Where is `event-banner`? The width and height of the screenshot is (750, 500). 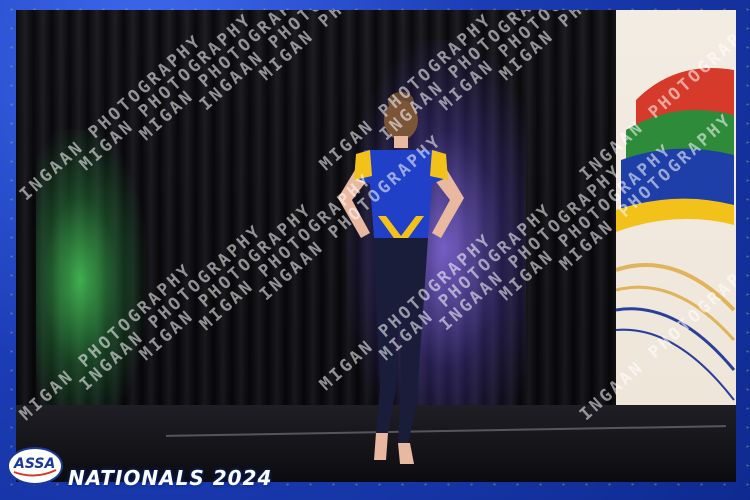 event-banner is located at coordinates (675, 207).